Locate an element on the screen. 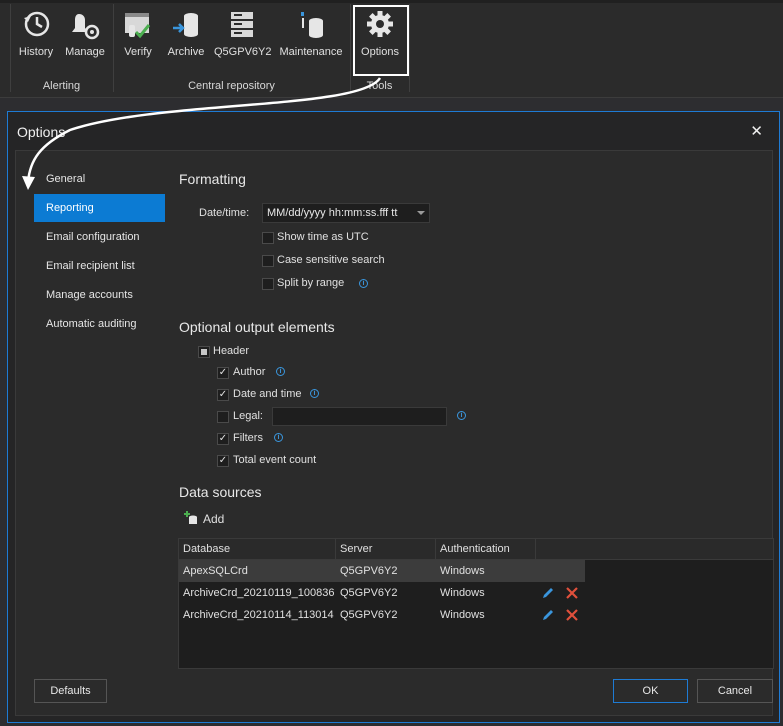  group-label-alerting: Alerting is located at coordinates (61, 86).